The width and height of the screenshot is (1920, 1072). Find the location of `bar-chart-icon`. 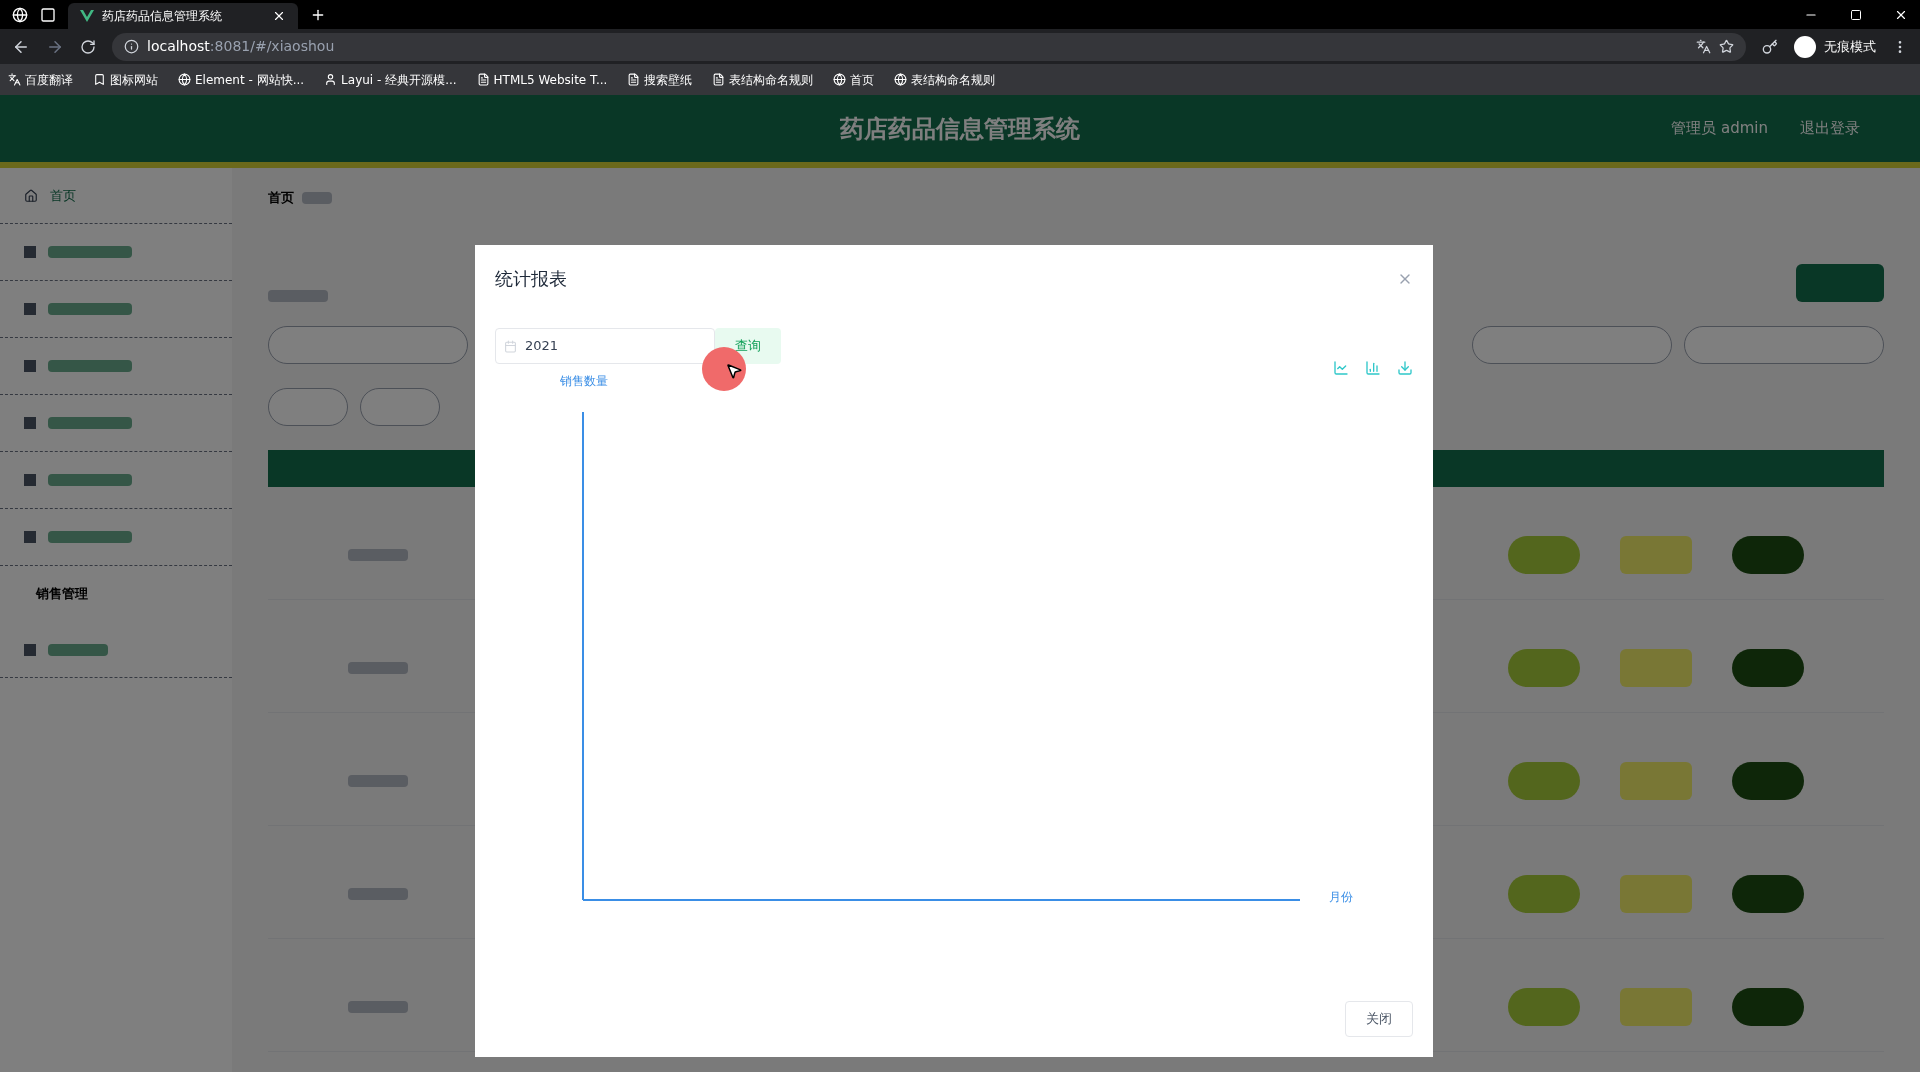

bar-chart-icon is located at coordinates (1373, 368).